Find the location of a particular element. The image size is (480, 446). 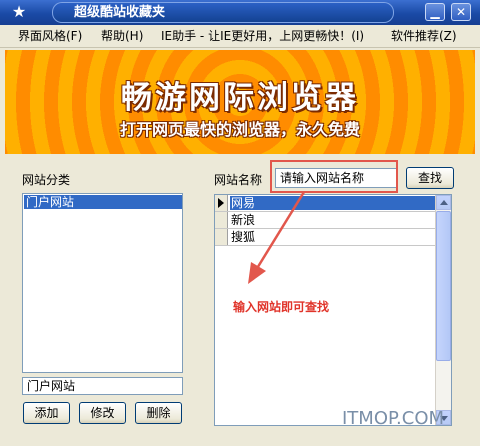

search-button: 查找 is located at coordinates (430, 178).